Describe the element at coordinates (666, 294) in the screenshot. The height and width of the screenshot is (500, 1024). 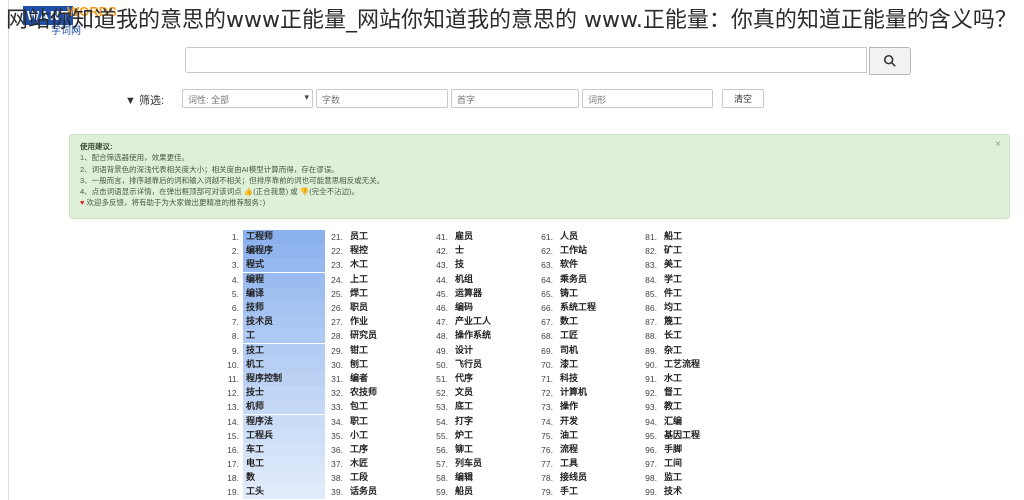
I see `word-item: 85. 件工` at that location.